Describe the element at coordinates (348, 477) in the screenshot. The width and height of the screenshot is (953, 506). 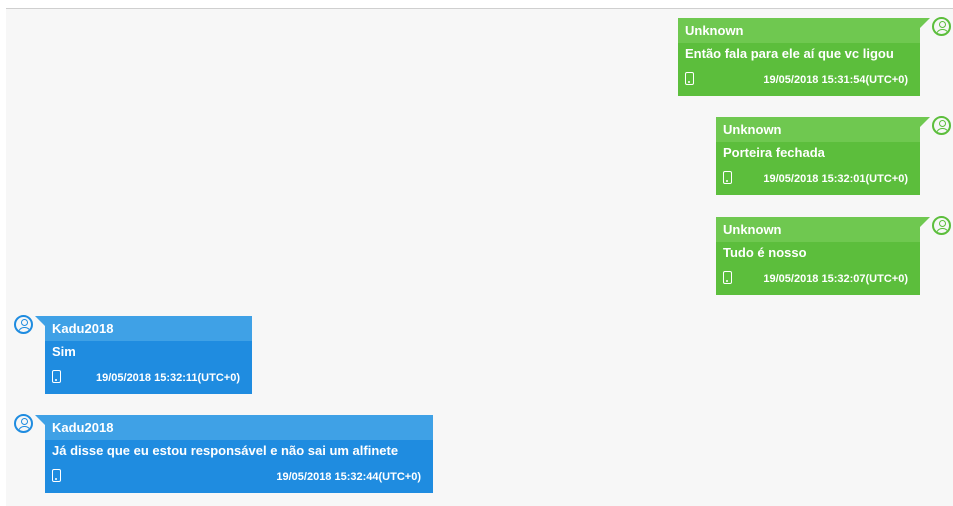
I see `message-timestamp: 19/05/2018 15:32:44(UTC+0)` at that location.